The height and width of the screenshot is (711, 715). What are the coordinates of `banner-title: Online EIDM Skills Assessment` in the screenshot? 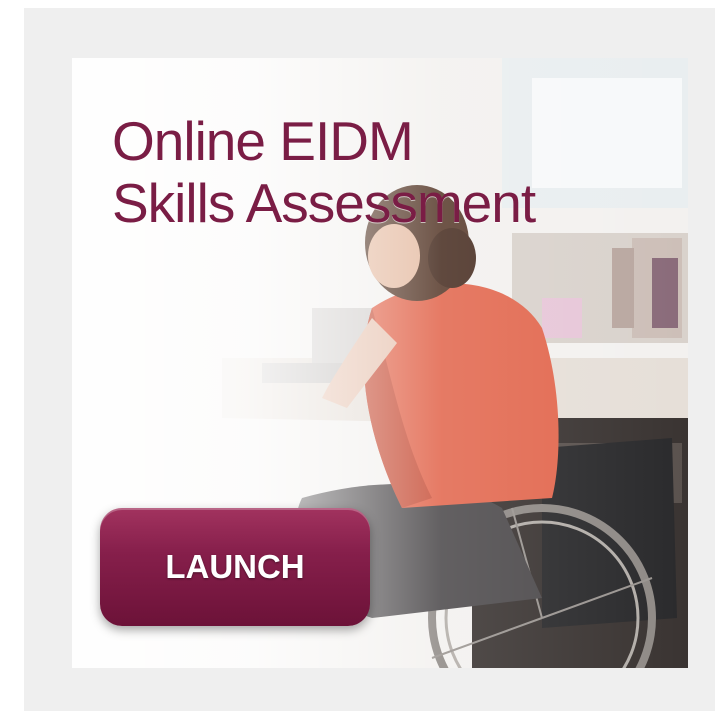 It's located at (392, 172).